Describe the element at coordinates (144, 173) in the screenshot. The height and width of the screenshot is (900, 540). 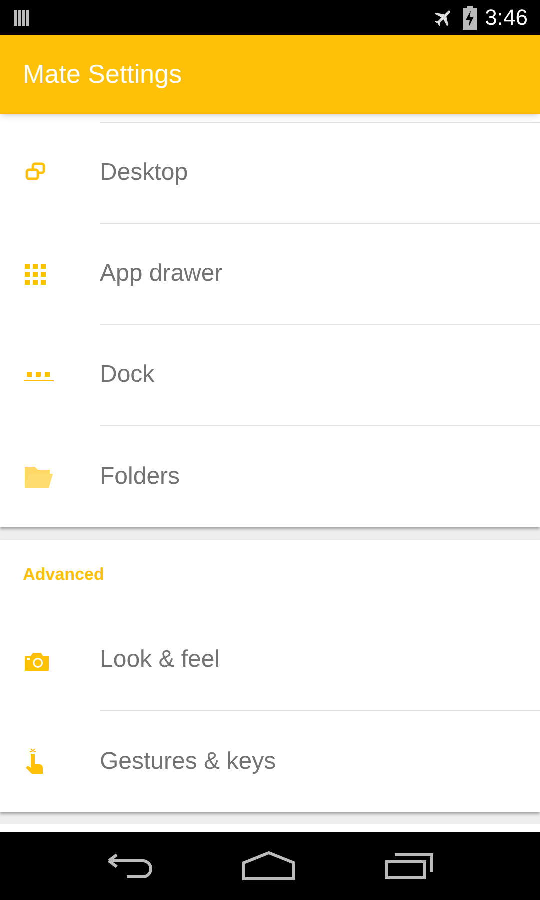
I see `item-label: Desktop` at that location.